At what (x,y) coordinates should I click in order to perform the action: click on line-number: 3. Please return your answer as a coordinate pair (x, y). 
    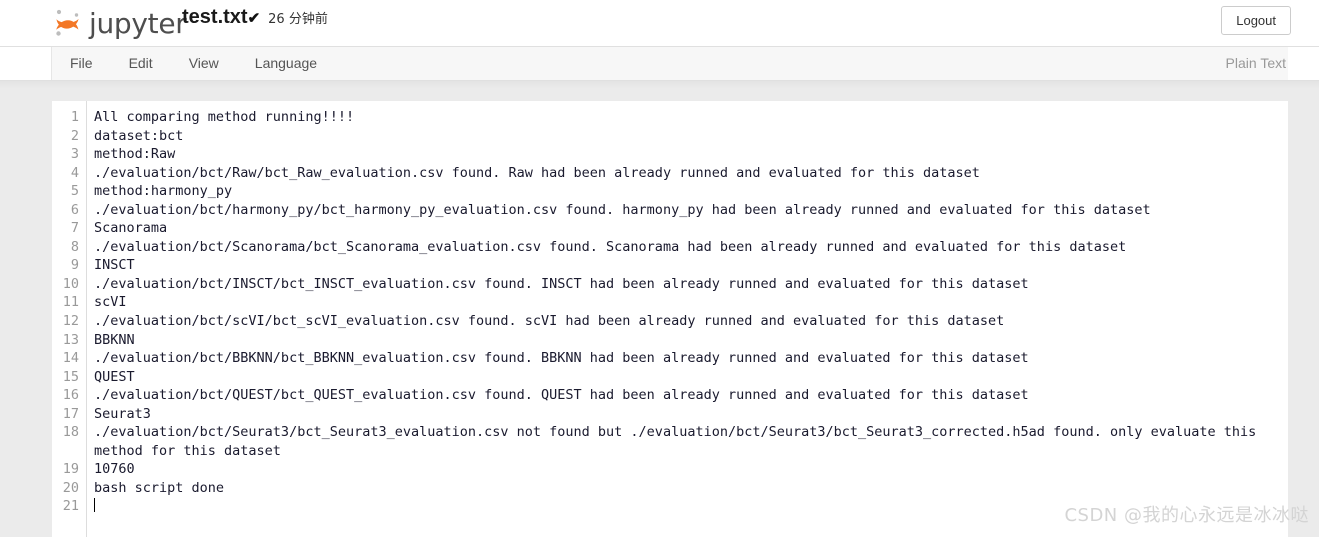
    Looking at the image, I should click on (74, 154).